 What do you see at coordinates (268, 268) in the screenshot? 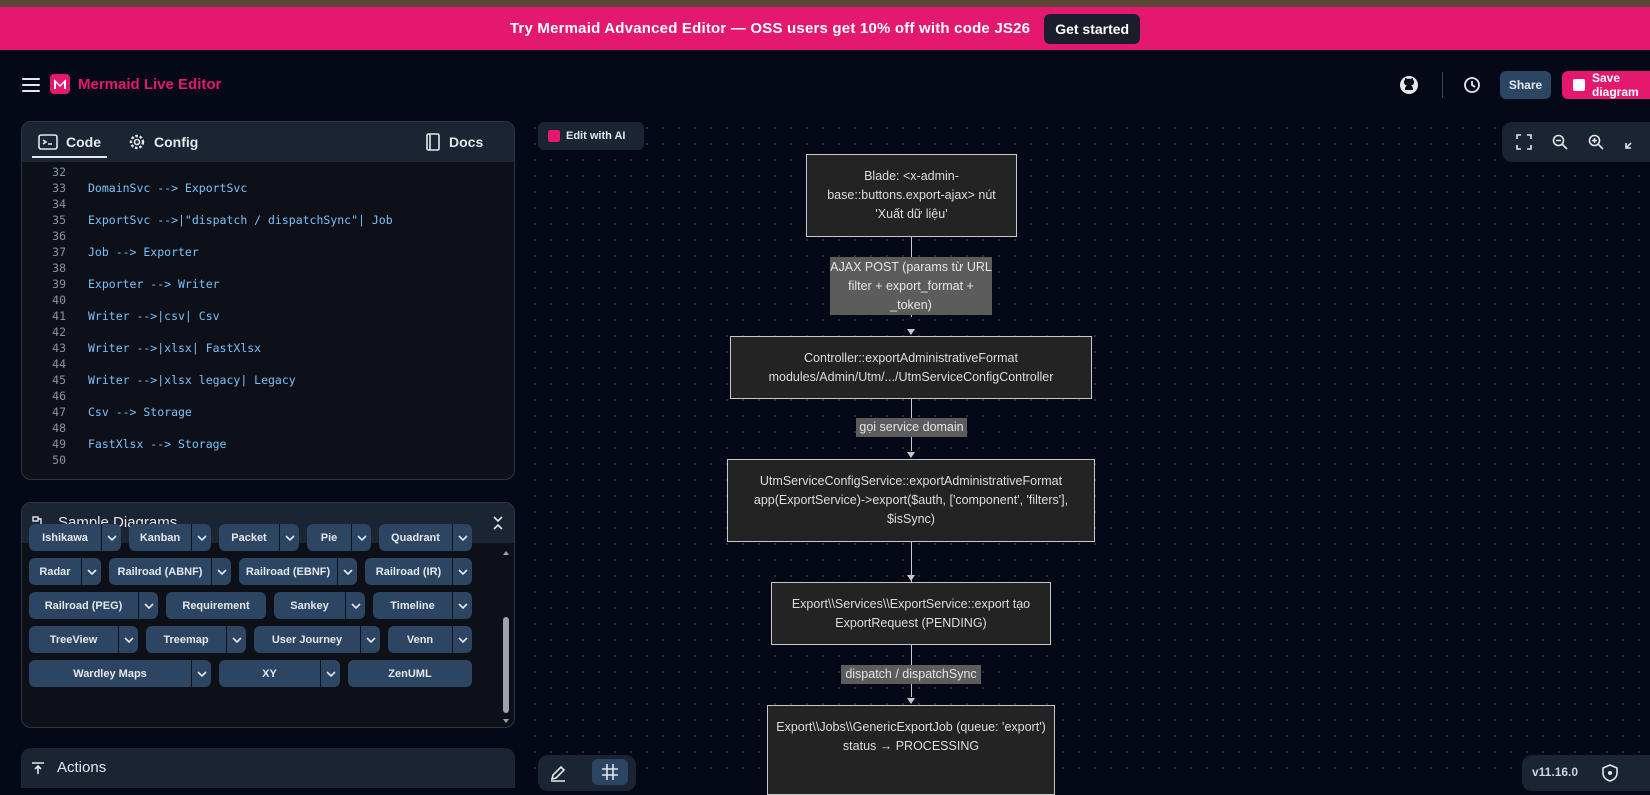
I see `code-line: 38` at bounding box center [268, 268].